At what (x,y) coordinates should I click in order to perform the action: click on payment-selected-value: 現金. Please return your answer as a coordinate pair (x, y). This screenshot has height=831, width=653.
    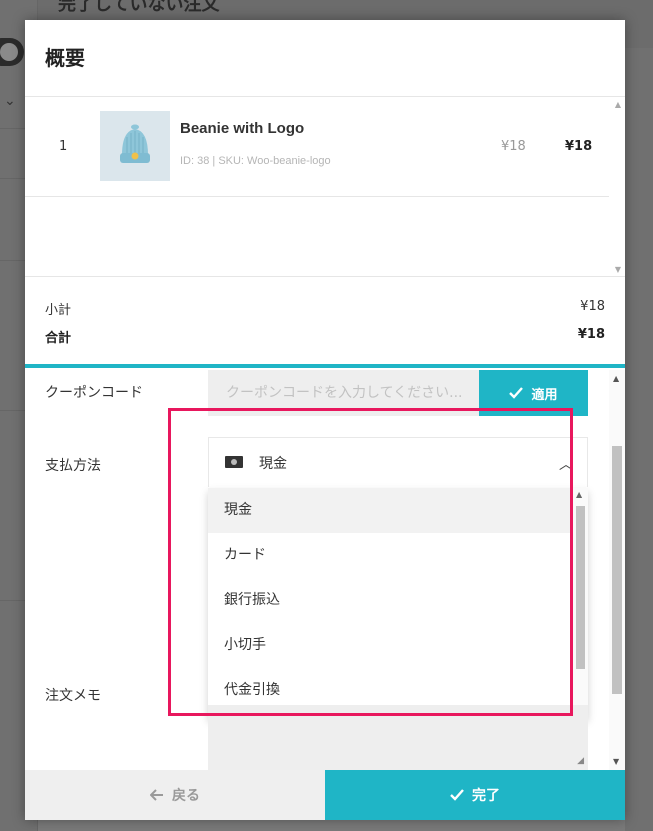
    Looking at the image, I should click on (273, 464).